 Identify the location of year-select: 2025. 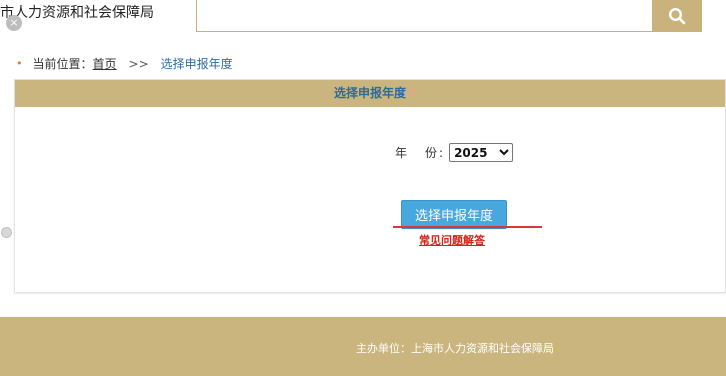
(481, 152).